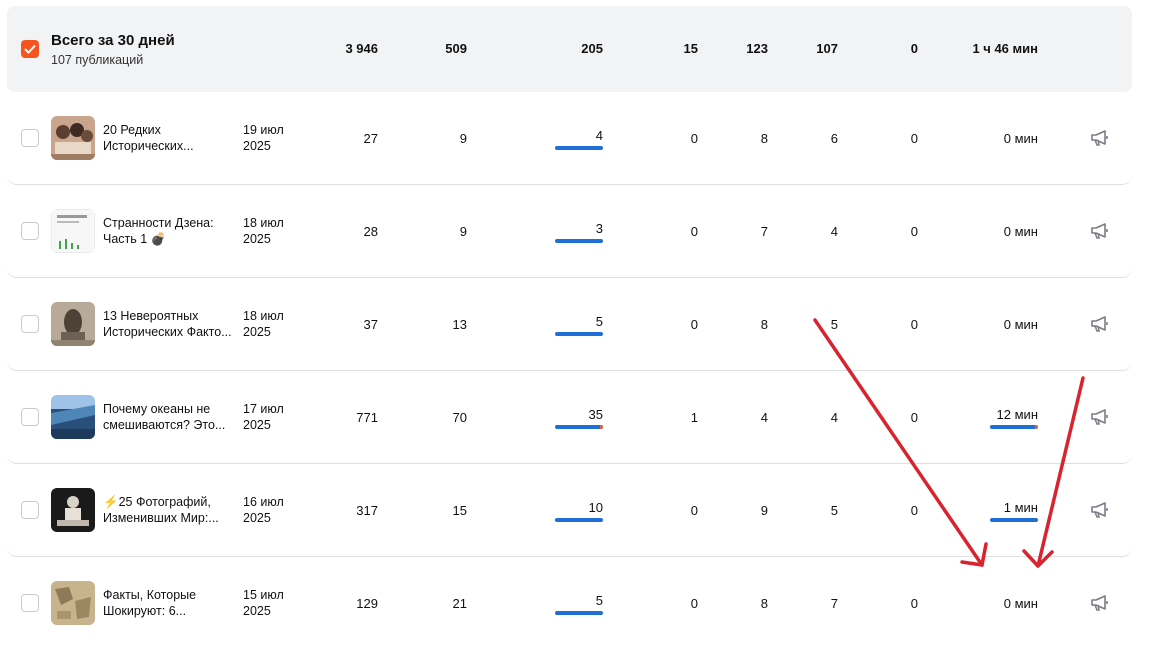 The height and width of the screenshot is (646, 1150). Describe the element at coordinates (898, 442) in the screenshot. I see `red-arrow-left-icon` at that location.